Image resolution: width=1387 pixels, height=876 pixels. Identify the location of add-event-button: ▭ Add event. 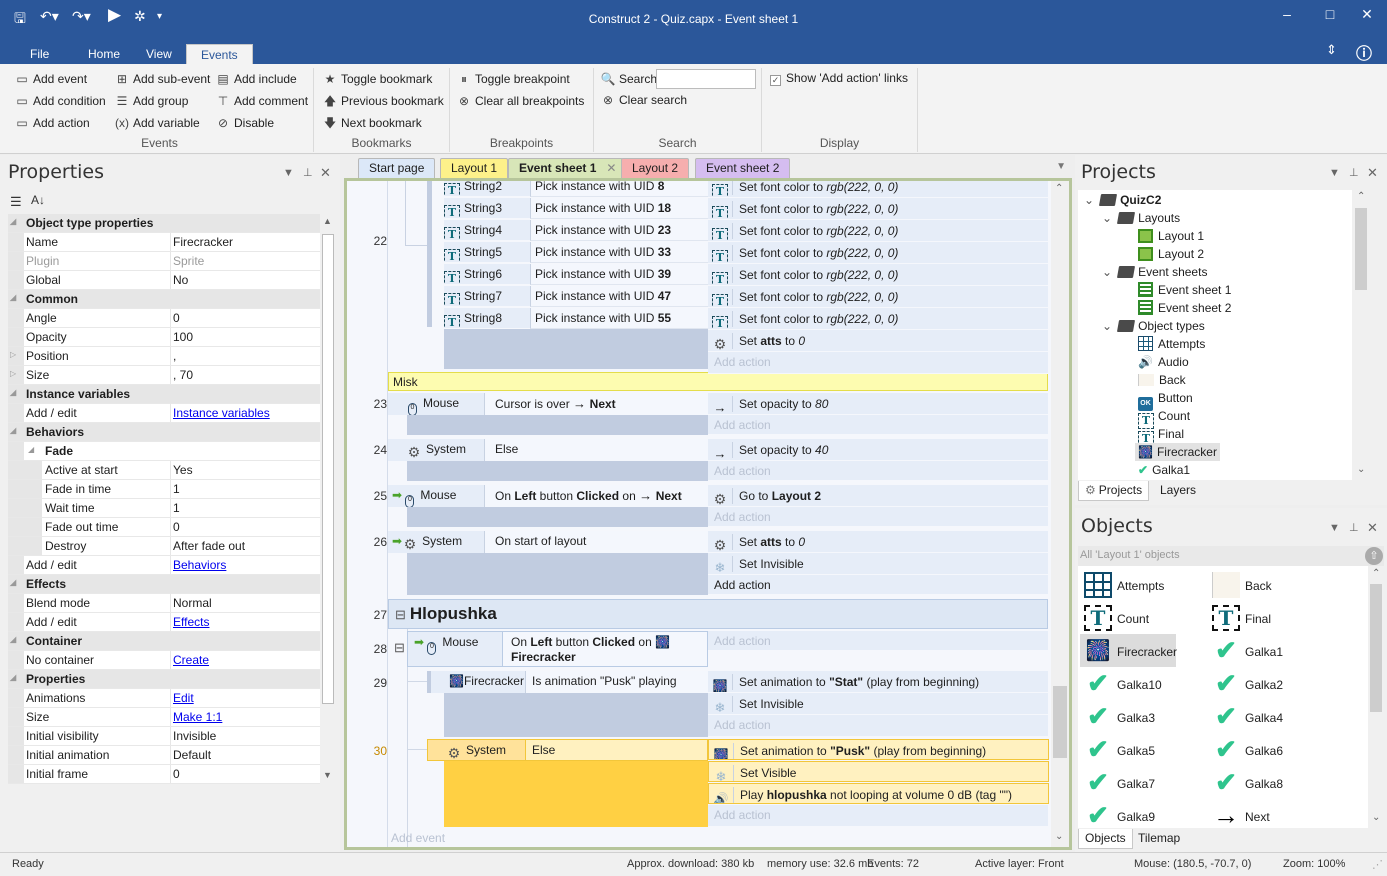
(50, 79).